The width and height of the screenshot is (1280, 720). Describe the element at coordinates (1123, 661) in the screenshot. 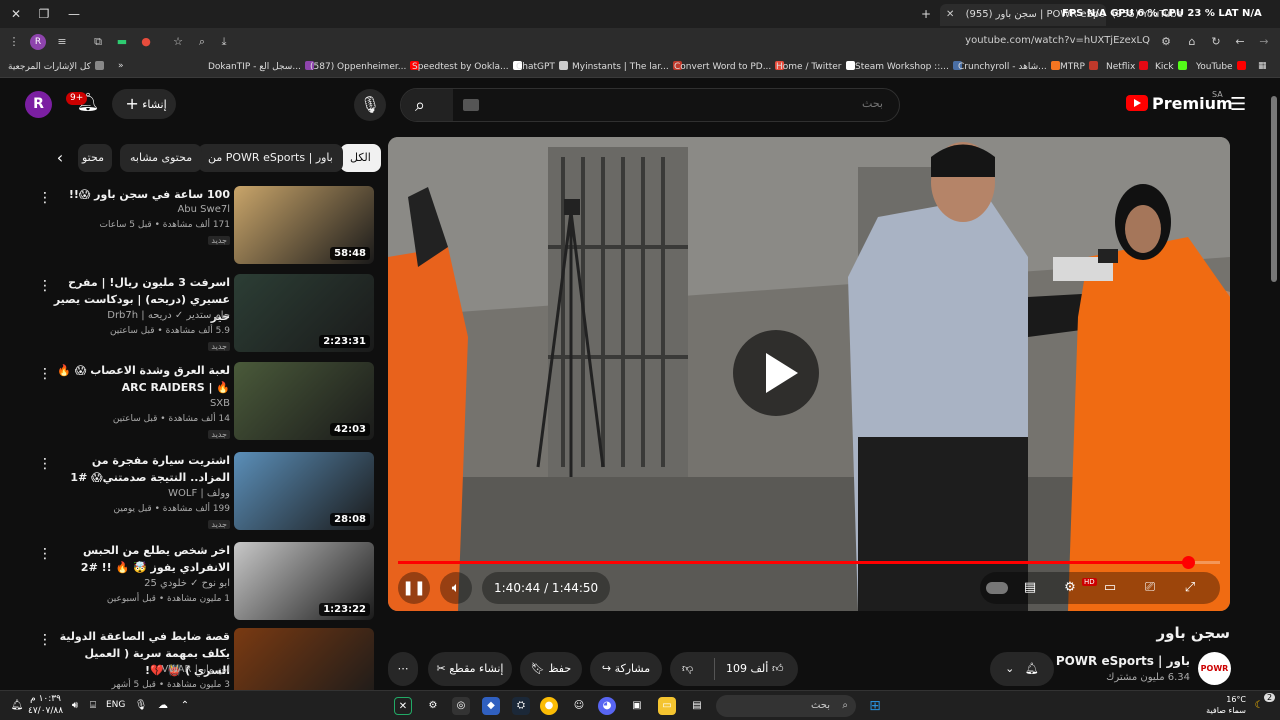

I see `channel-name: باور | POWR eSports` at that location.